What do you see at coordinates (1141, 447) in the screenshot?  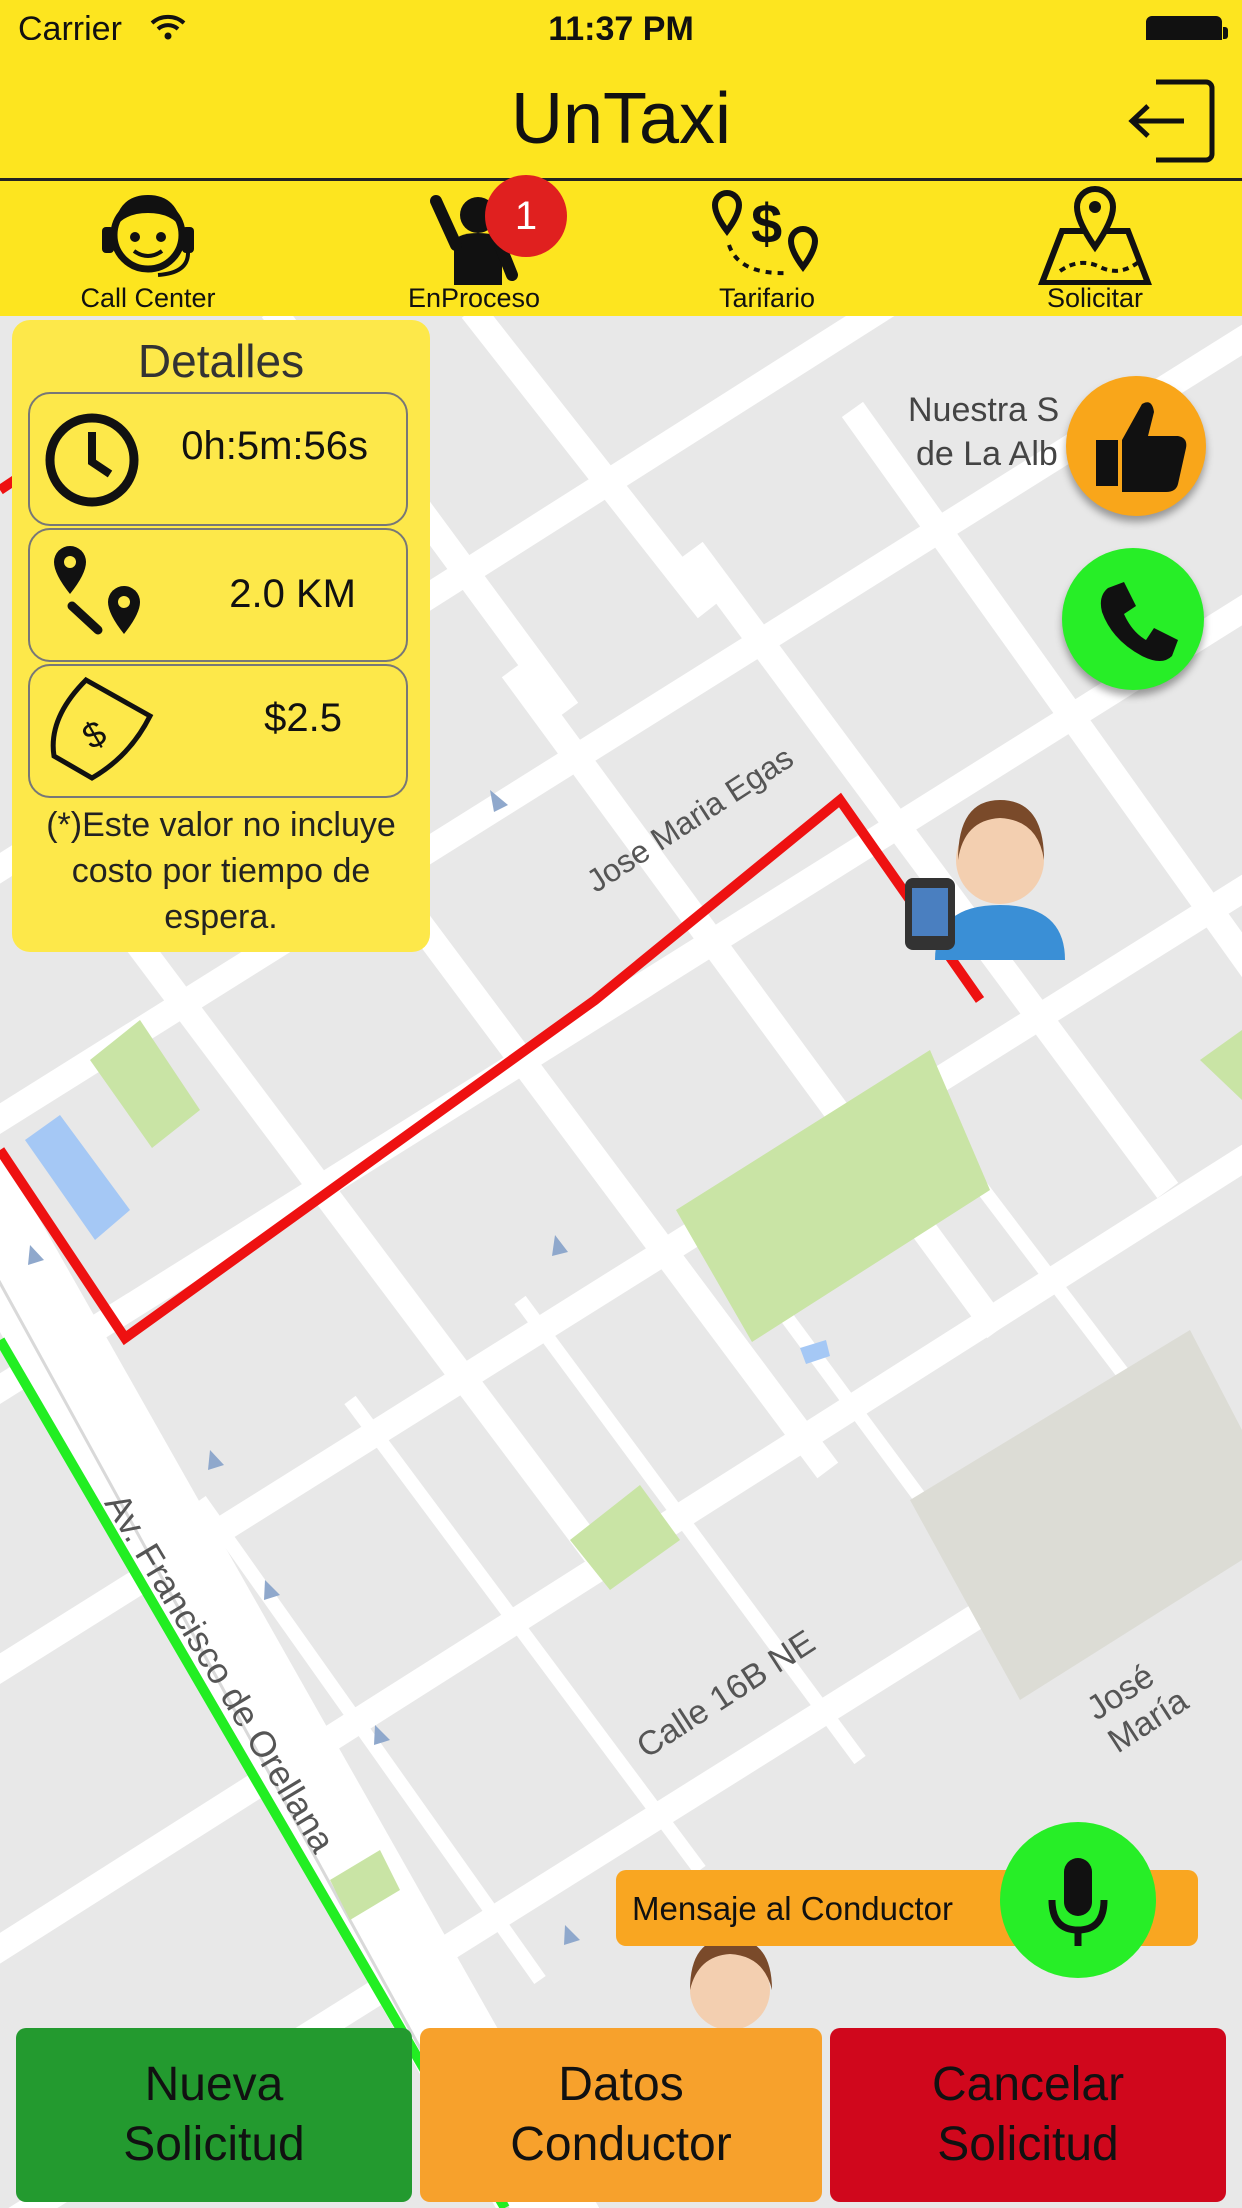 I see `thumbs-up-icon` at bounding box center [1141, 447].